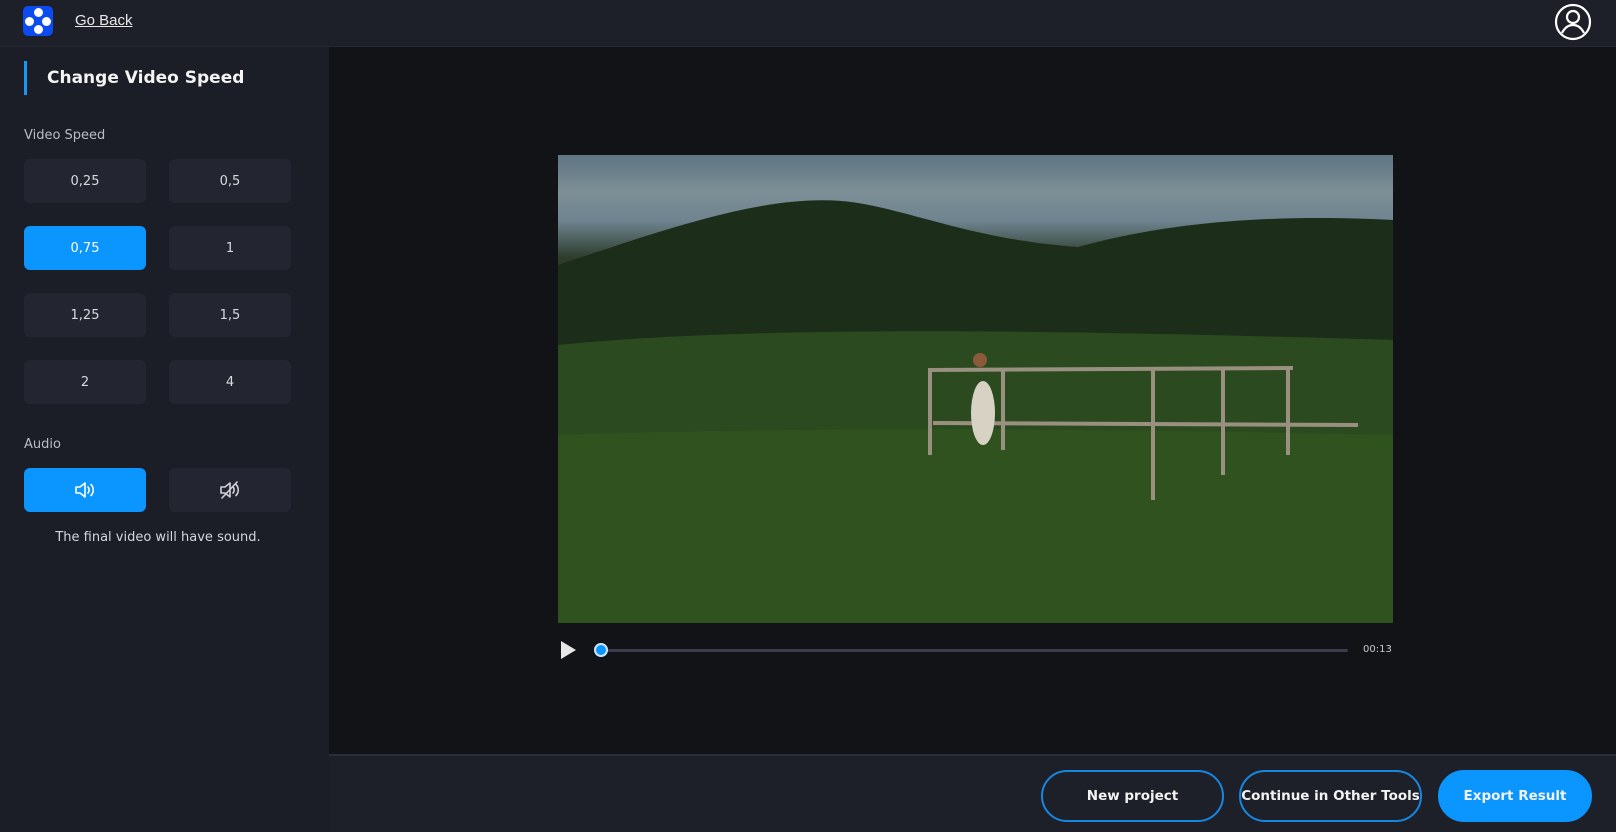  I want to click on speed-option-4: 4, so click(230, 382).